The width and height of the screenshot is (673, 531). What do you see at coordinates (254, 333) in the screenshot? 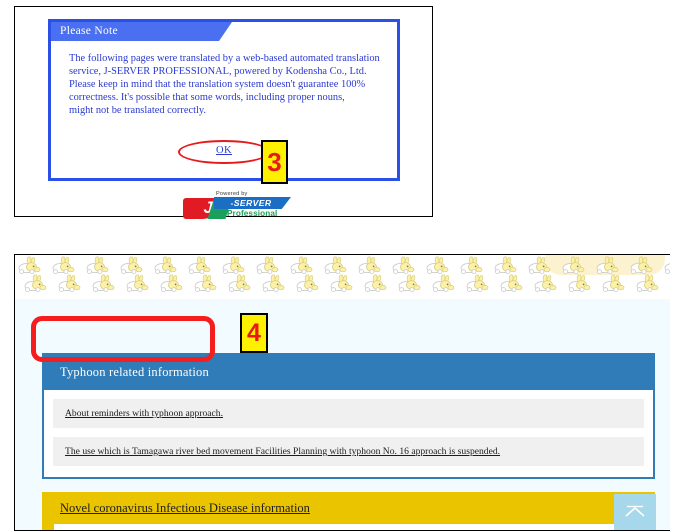
I see `annotation-badge-4: 4` at bounding box center [254, 333].